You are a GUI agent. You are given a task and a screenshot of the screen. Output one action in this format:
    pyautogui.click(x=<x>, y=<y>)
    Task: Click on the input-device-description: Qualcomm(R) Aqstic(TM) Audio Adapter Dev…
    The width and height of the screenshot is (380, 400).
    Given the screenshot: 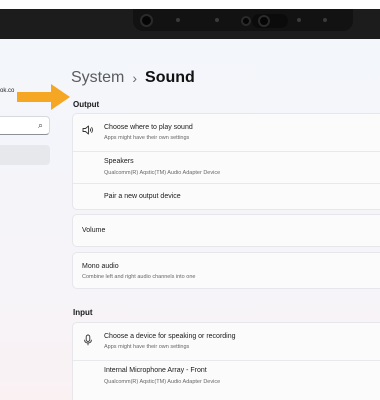 What is the action you would take?
    pyautogui.click(x=162, y=382)
    